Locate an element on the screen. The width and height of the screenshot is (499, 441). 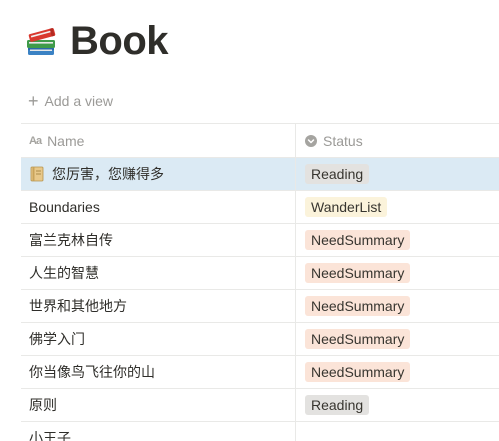
table-row: 世界和其他地方 NeedSummary is located at coordinates (260, 306).